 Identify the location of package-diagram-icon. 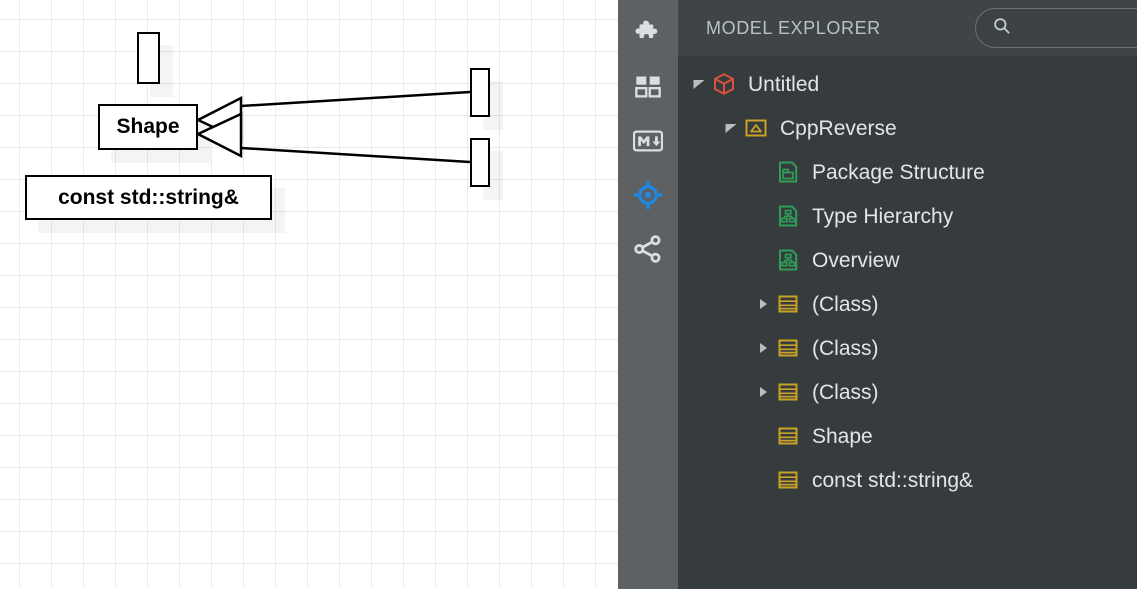
(788, 172).